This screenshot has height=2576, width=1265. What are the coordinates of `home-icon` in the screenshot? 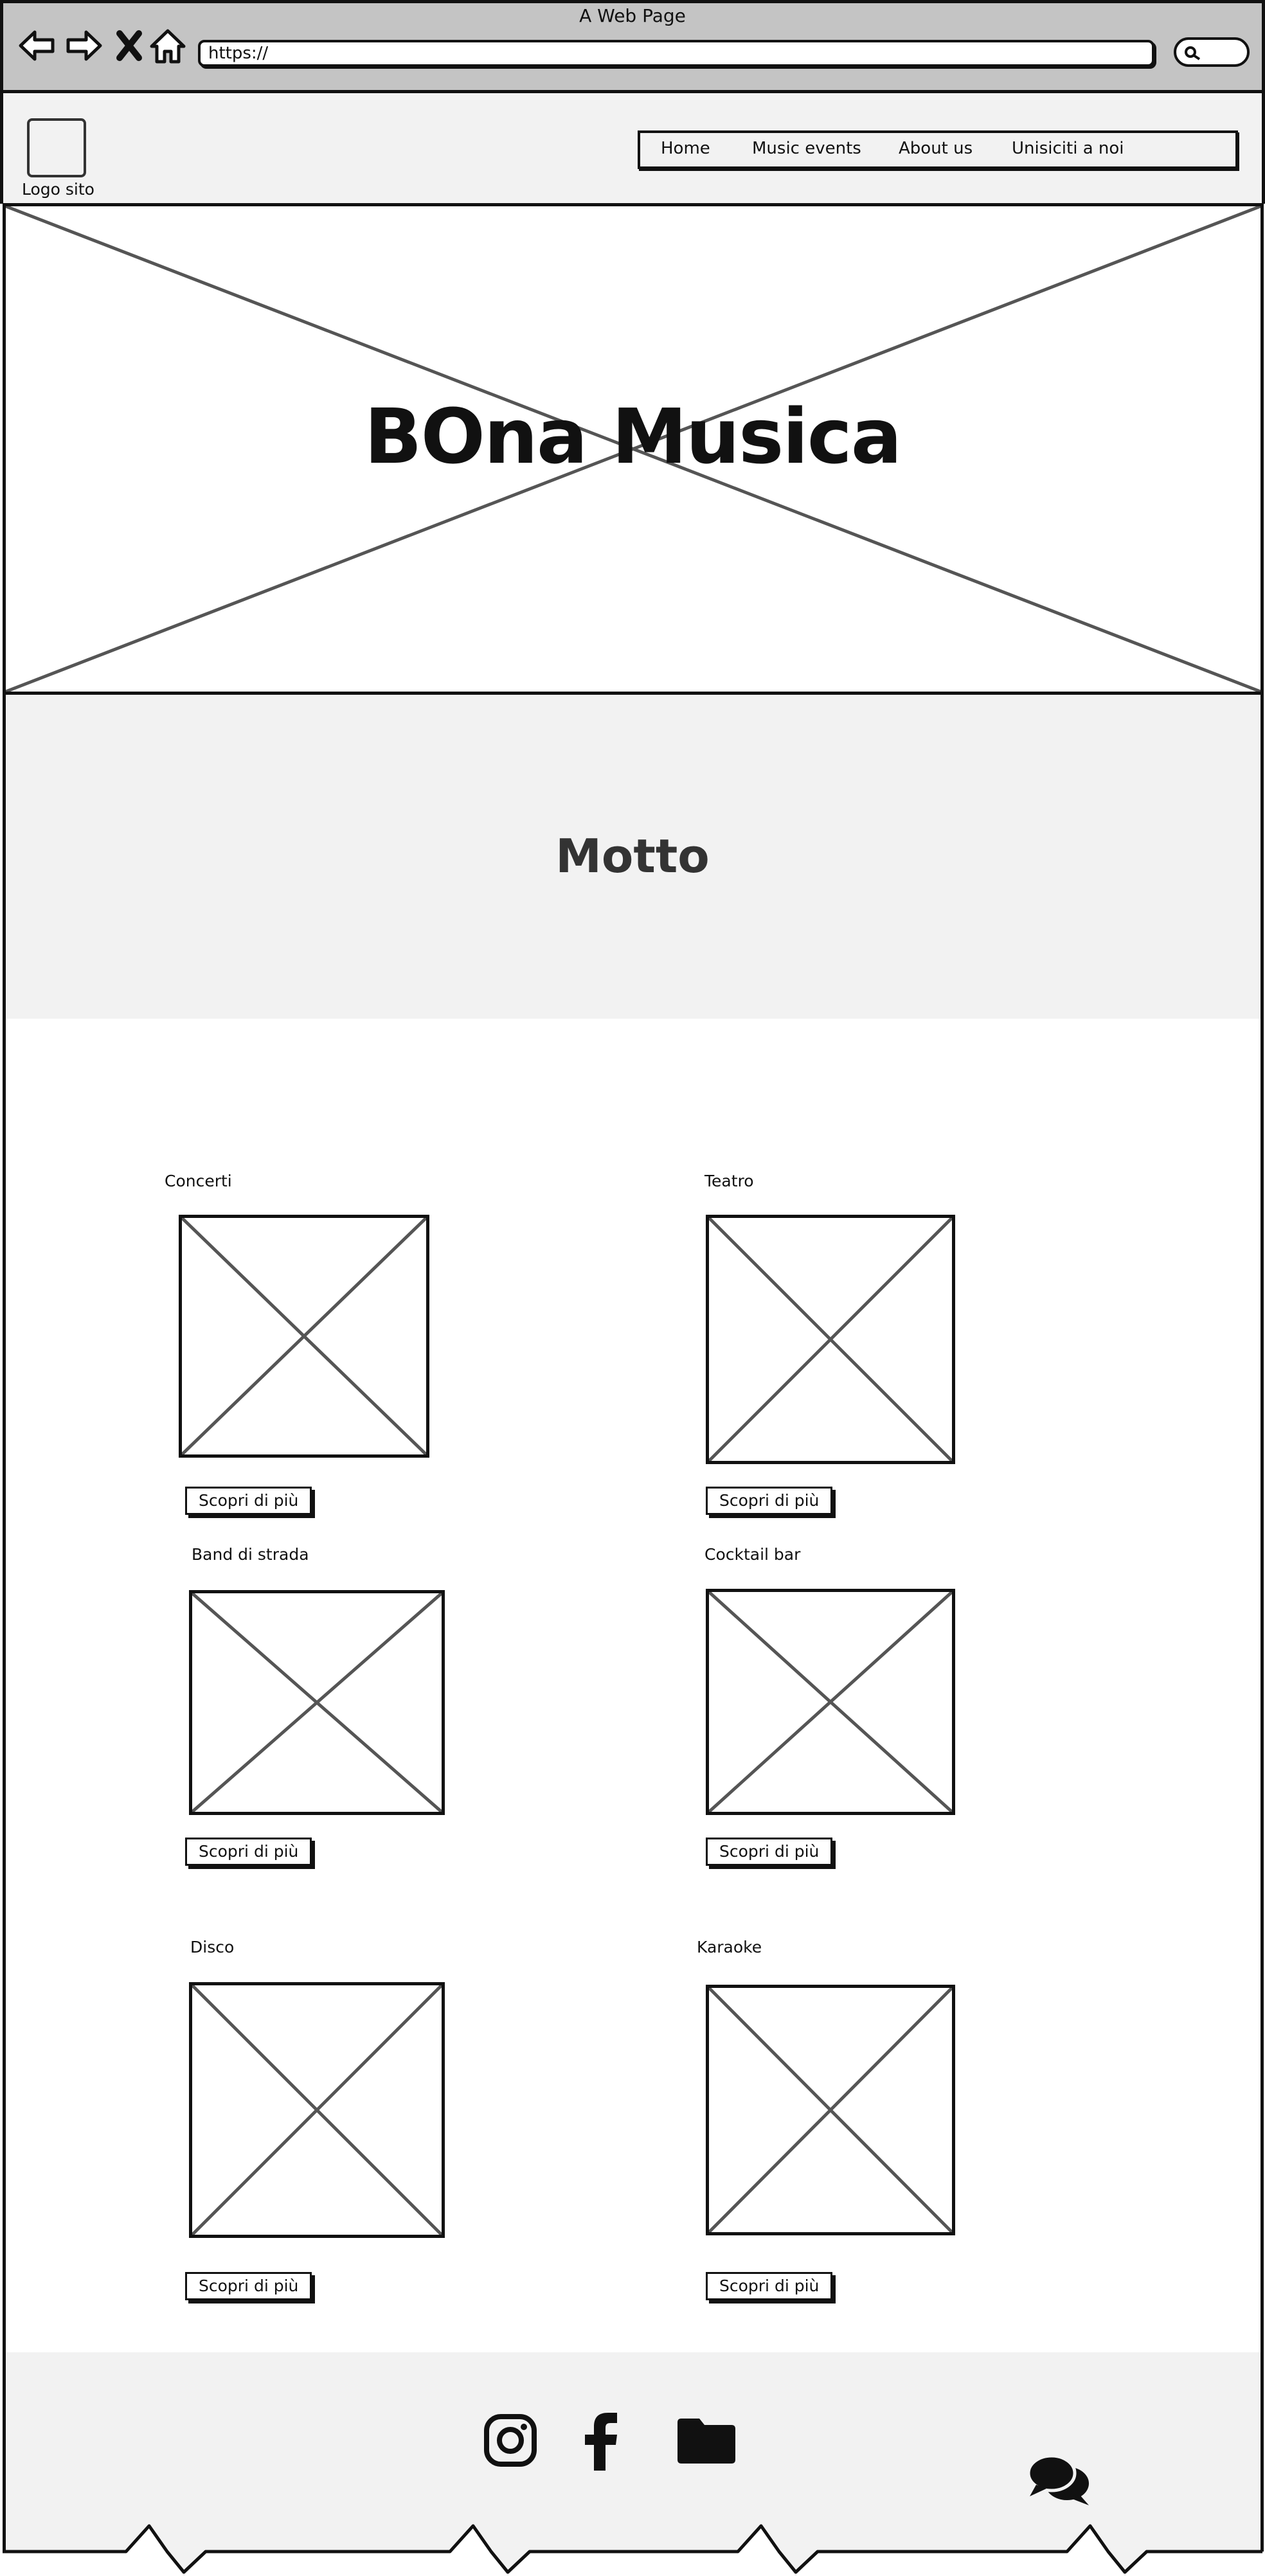 It's located at (168, 46).